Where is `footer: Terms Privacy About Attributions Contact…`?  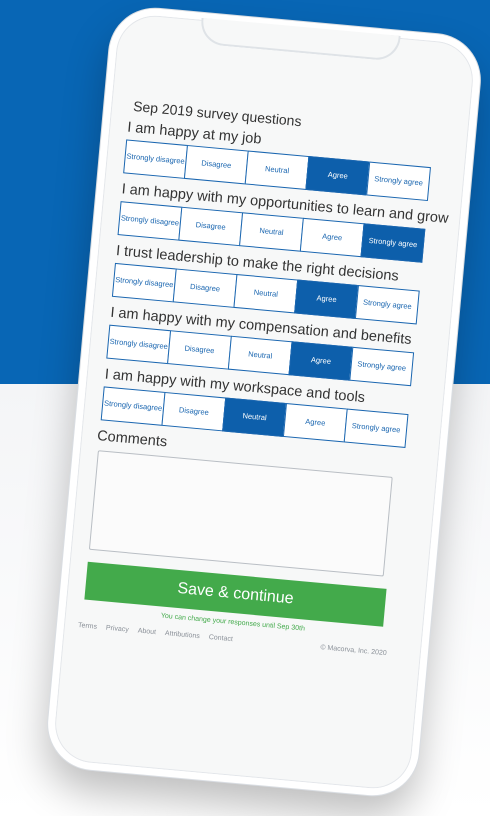
footer: Terms Privacy About Attributions Contact… is located at coordinates (232, 639).